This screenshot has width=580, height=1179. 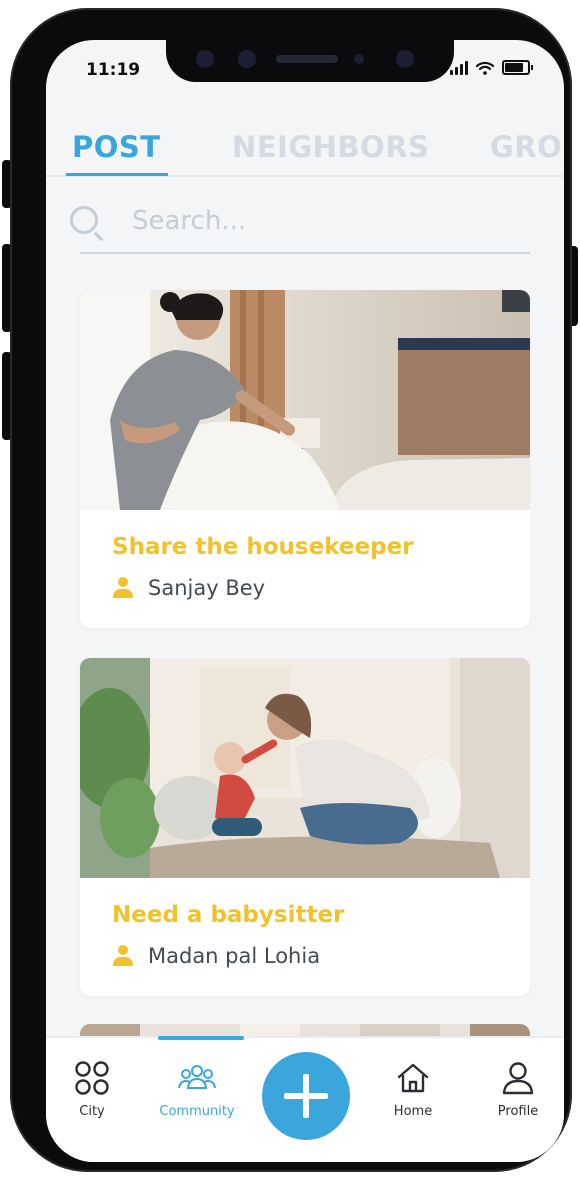 What do you see at coordinates (117, 174) in the screenshot?
I see `active-tab-indicator` at bounding box center [117, 174].